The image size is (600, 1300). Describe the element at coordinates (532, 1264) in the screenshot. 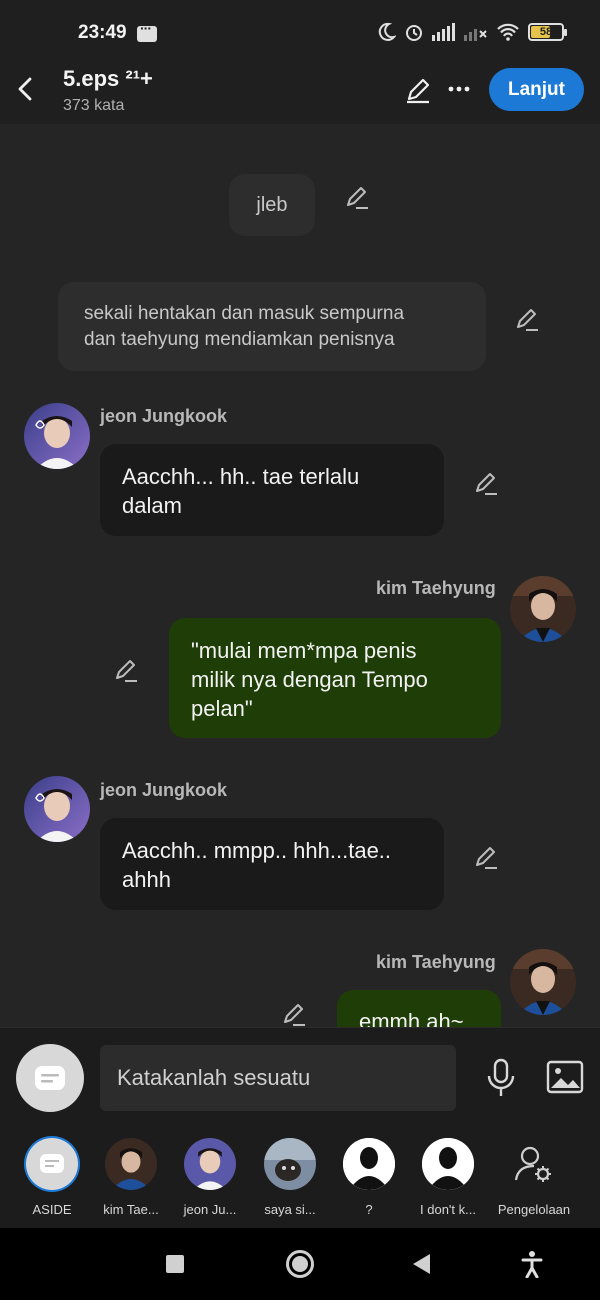

I see `accessibility-icon` at that location.